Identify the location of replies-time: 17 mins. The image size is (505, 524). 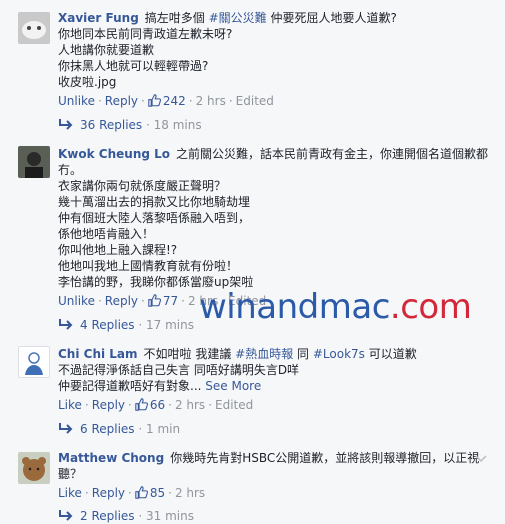
(170, 325).